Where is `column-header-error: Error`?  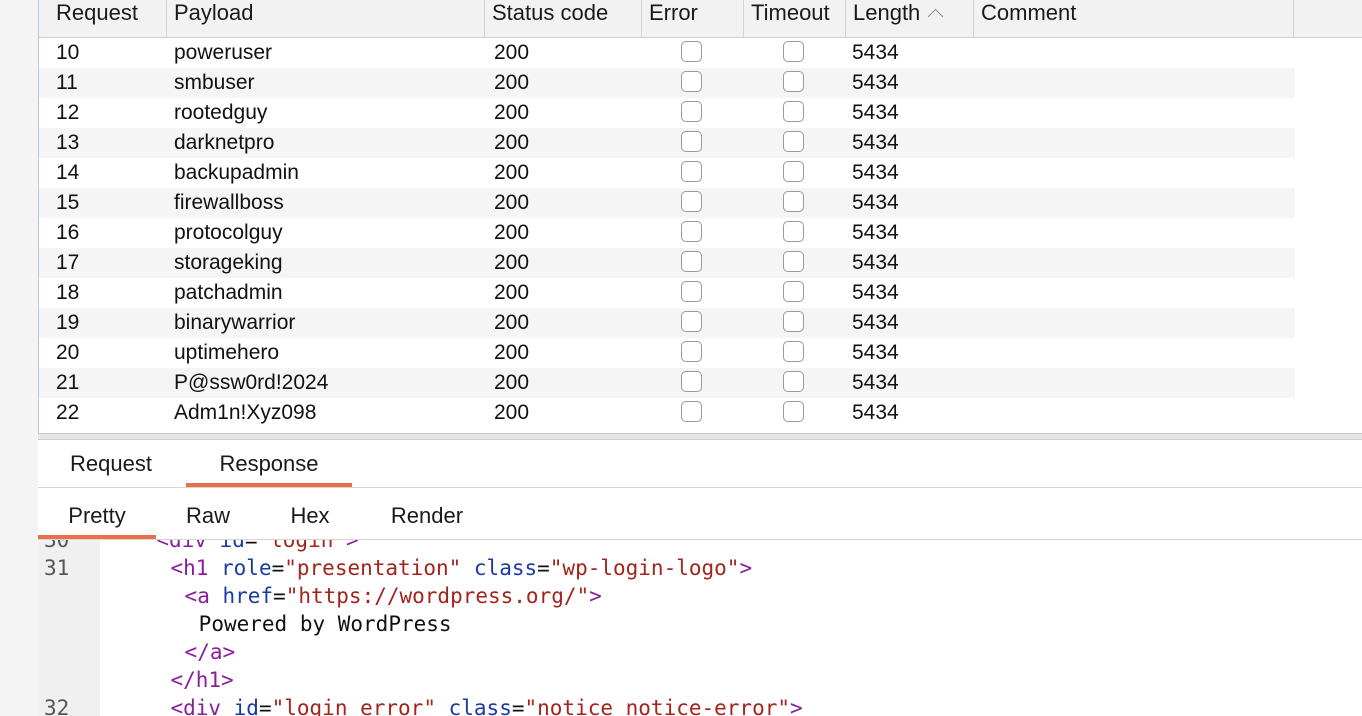
column-header-error: Error is located at coordinates (693, 18).